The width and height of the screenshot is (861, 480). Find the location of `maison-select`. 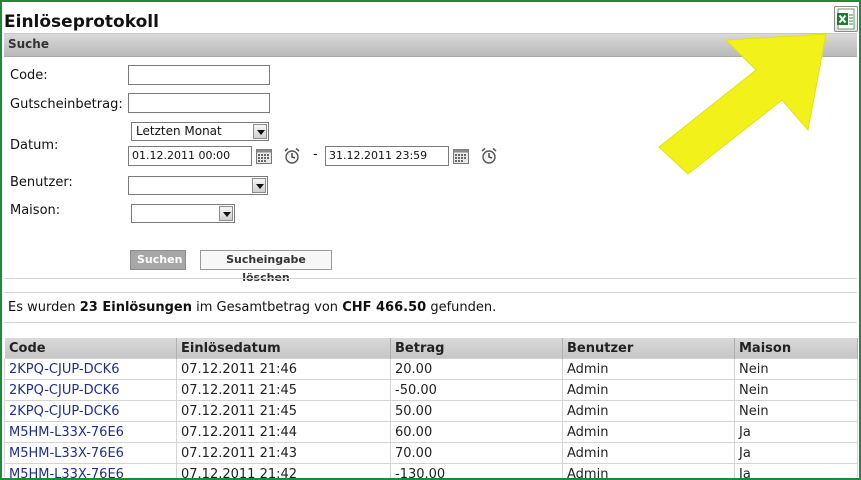

maison-select is located at coordinates (183, 213).